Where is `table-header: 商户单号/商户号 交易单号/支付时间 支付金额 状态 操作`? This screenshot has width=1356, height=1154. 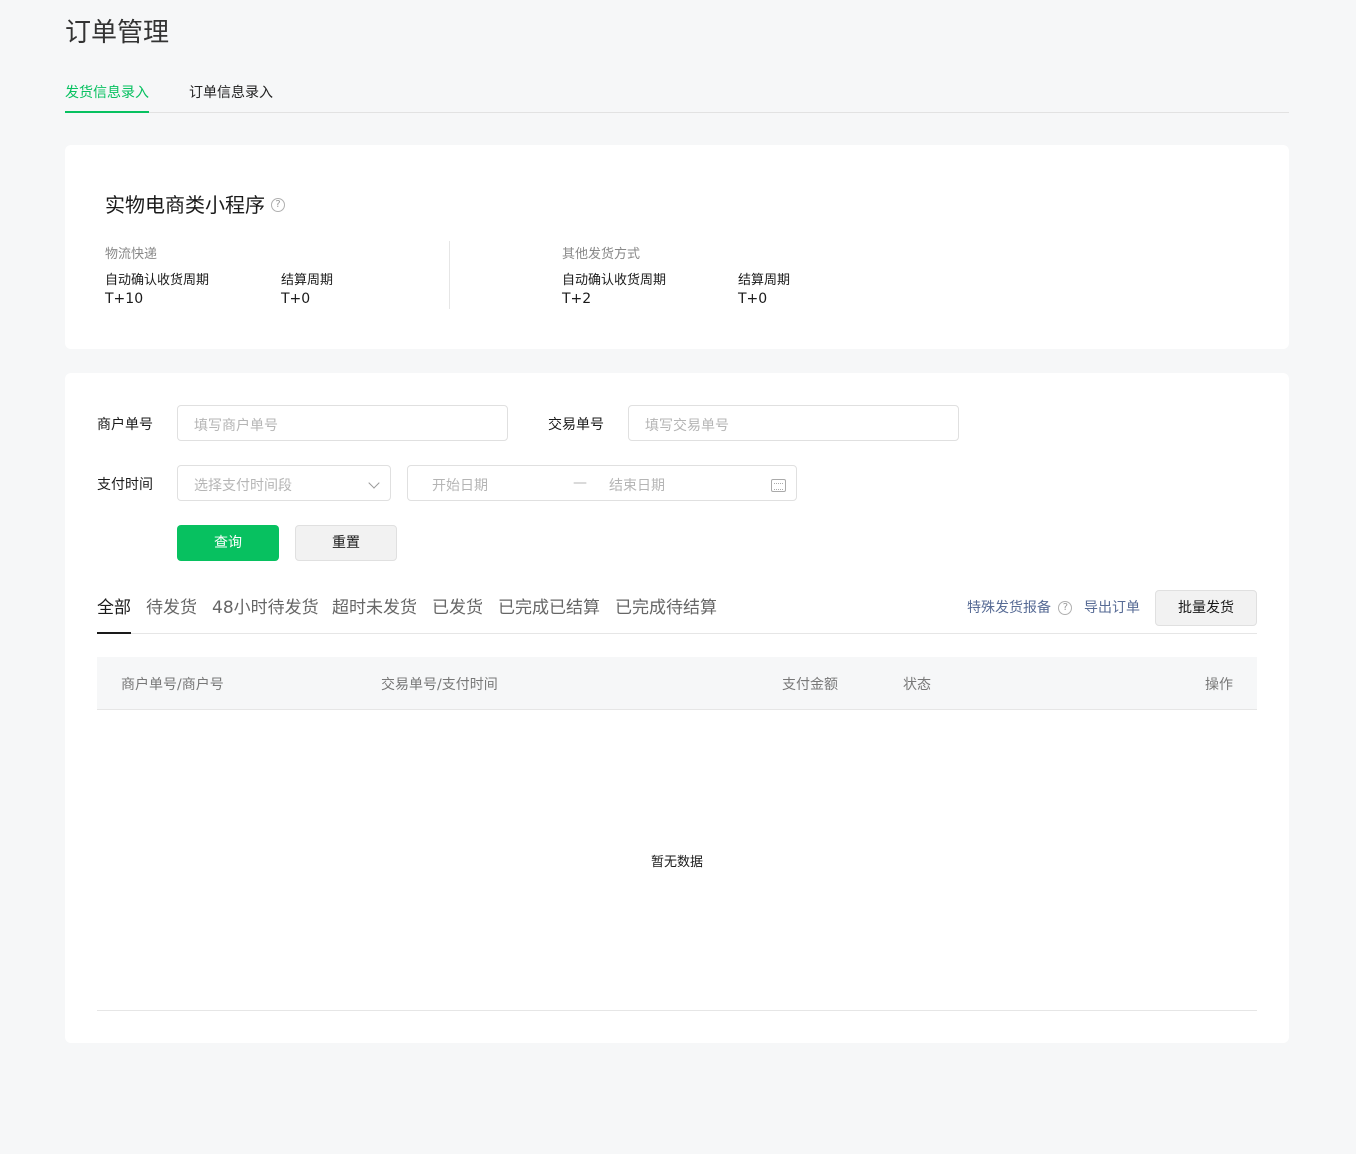 table-header: 商户单号/商户号 交易单号/支付时间 支付金额 状态 操作 is located at coordinates (677, 683).